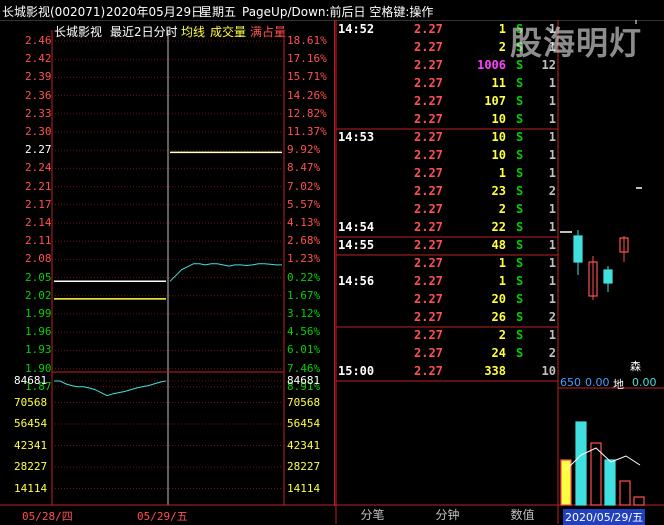  Describe the element at coordinates (502, 47) in the screenshot. I see `trade-vol: 2` at that location.